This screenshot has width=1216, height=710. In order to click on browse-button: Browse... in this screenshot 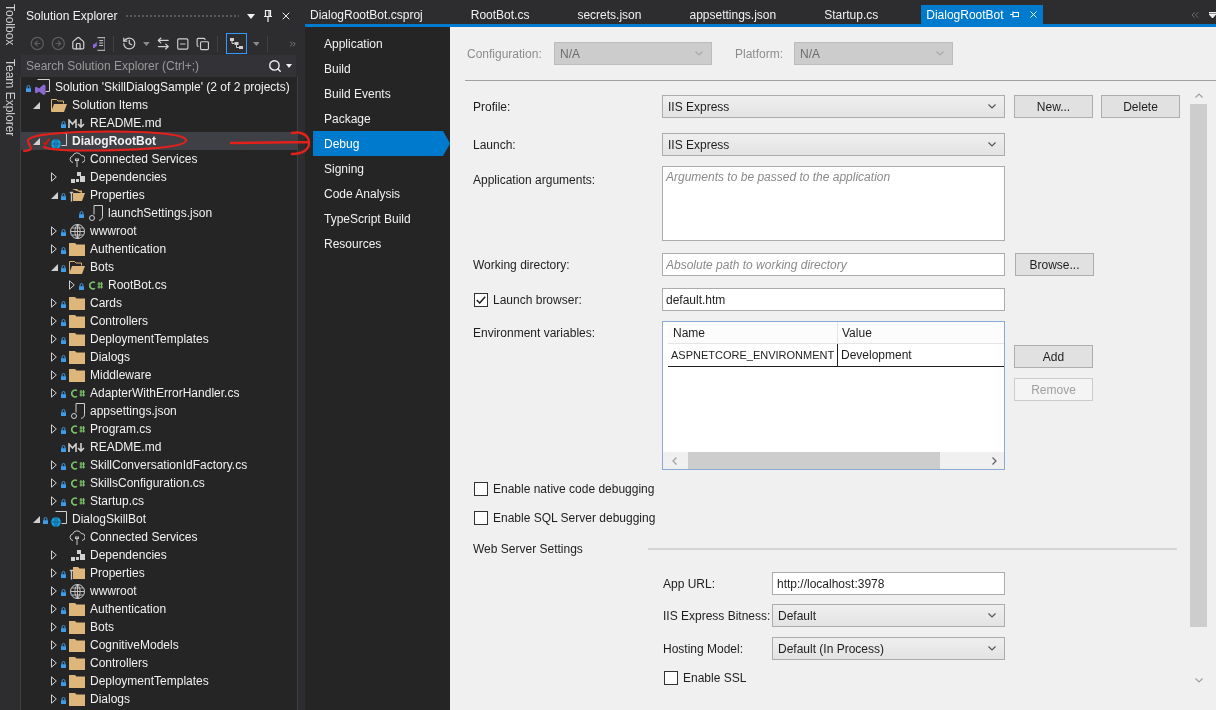, I will do `click(1054, 264)`.